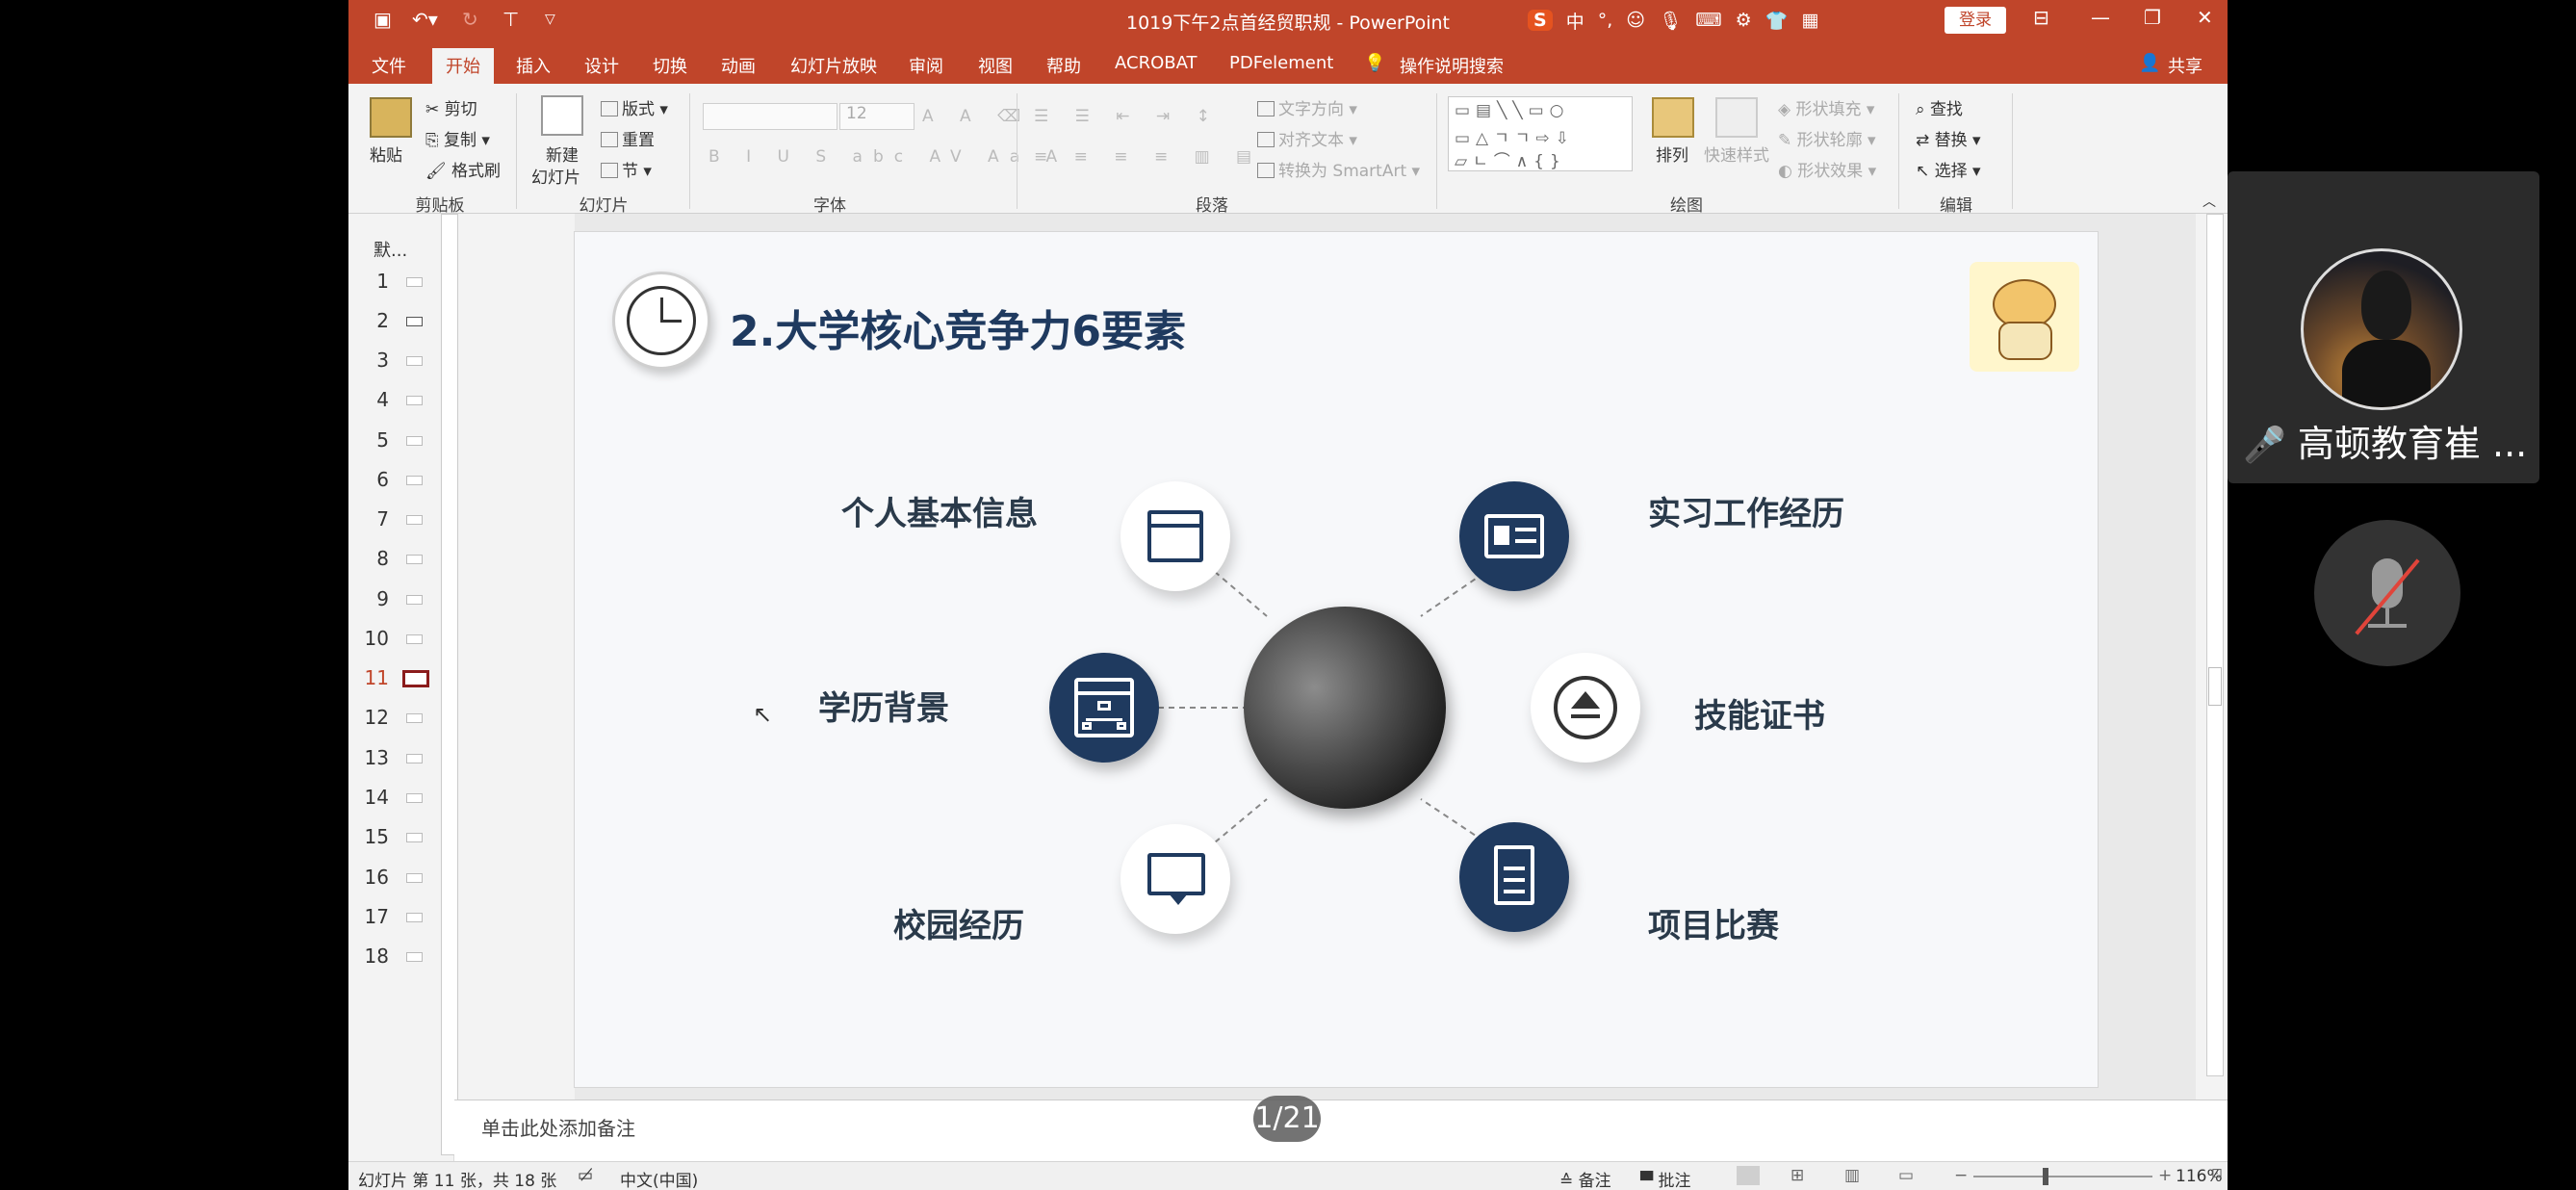 The height and width of the screenshot is (1190, 2576). I want to click on reset-icon, so click(610, 139).